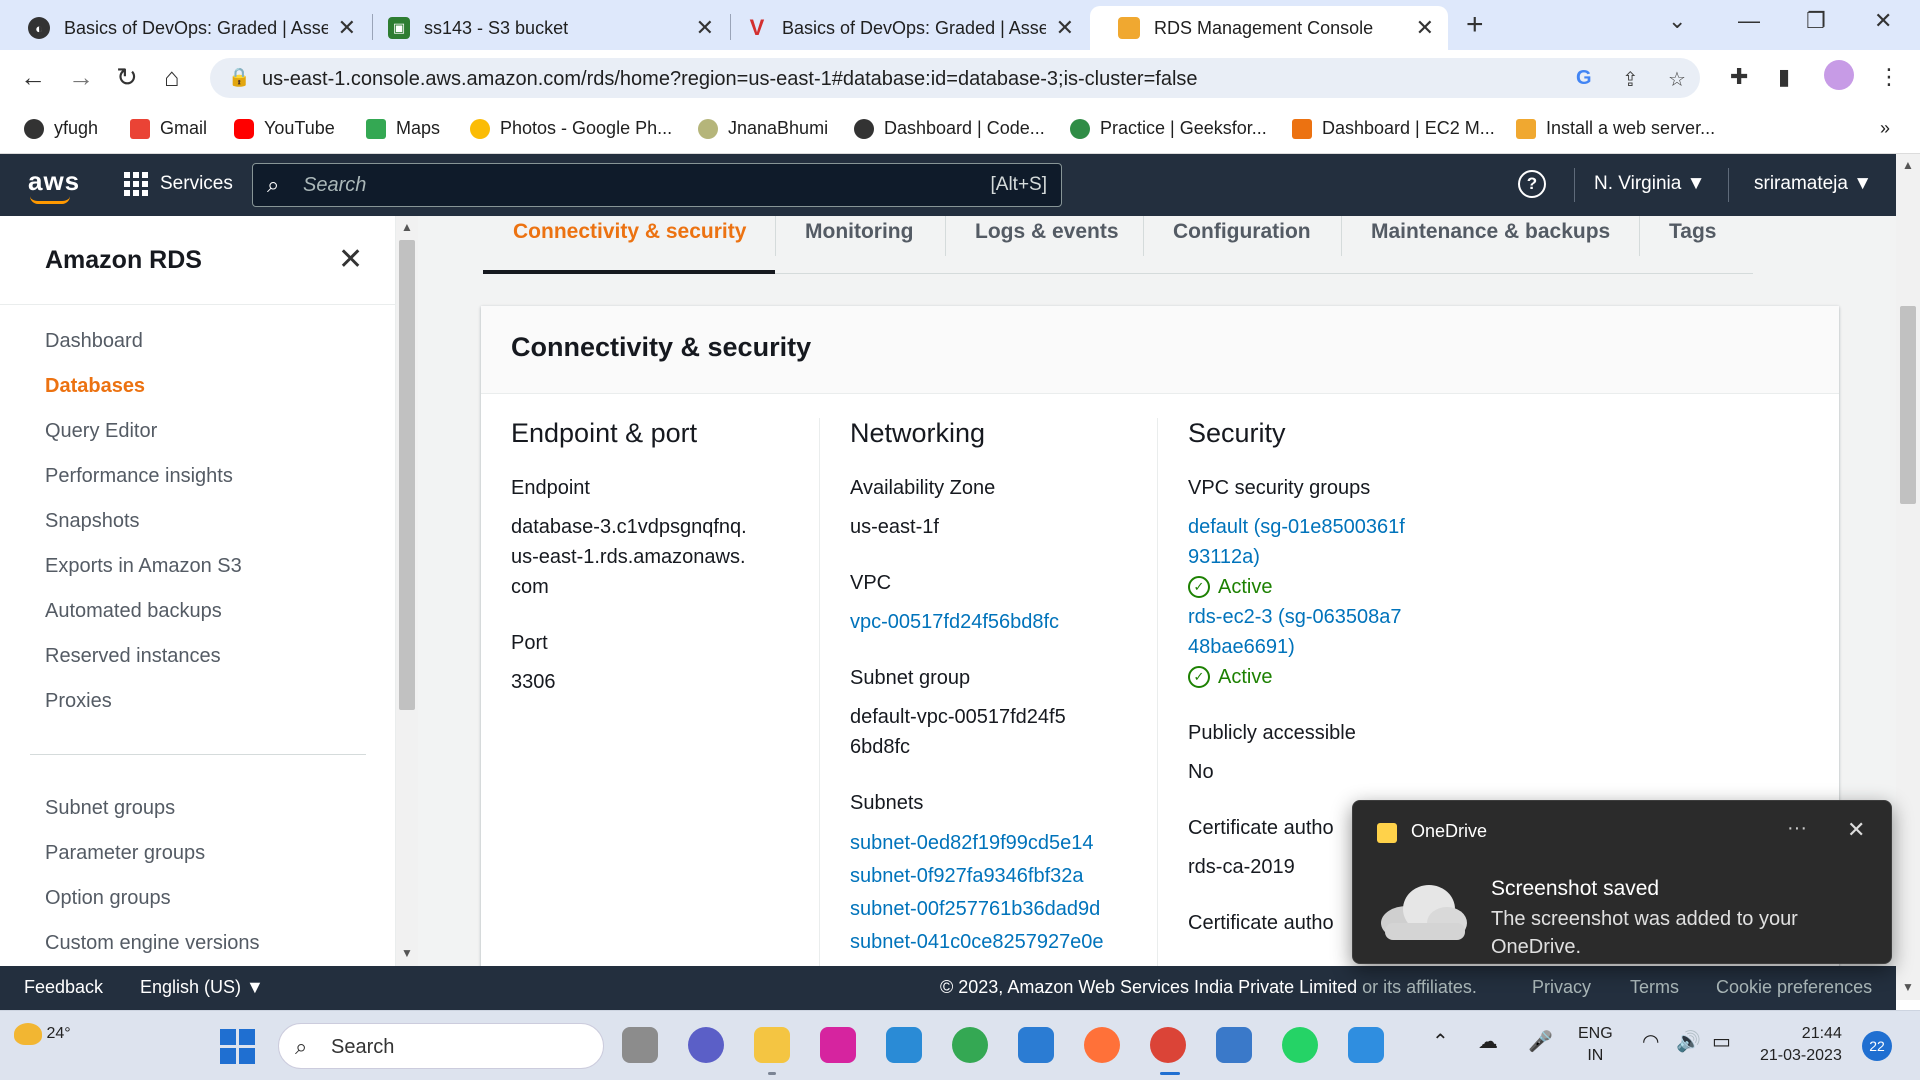 This screenshot has width=1920, height=1080. What do you see at coordinates (407, 953) in the screenshot?
I see `scroll-down-icon: ▼` at bounding box center [407, 953].